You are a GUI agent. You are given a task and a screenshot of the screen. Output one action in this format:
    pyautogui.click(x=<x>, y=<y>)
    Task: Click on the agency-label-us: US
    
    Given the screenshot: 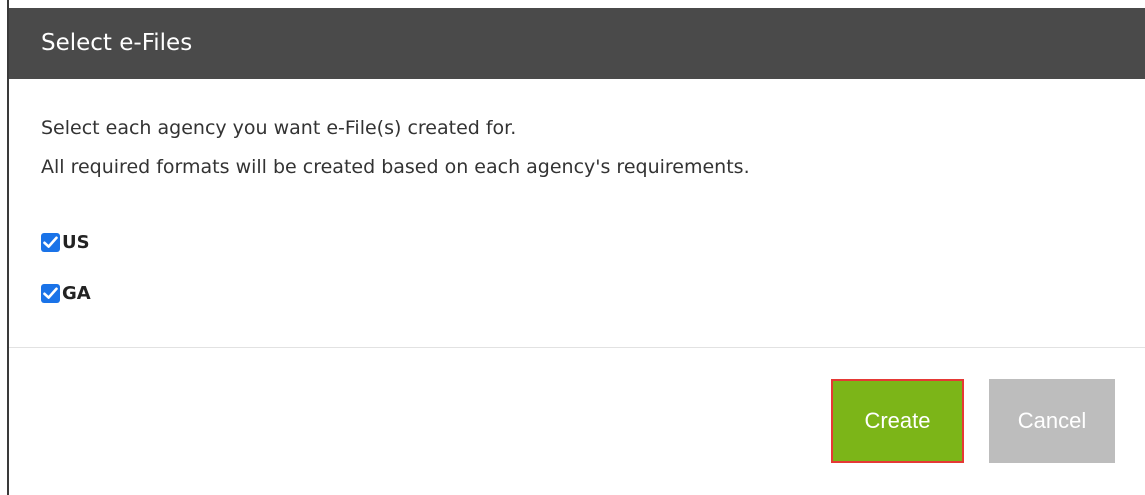 What is the action you would take?
    pyautogui.click(x=76, y=242)
    